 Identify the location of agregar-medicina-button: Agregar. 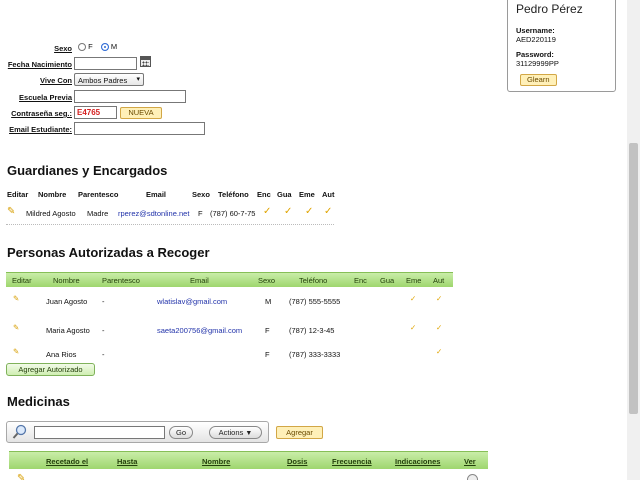
(299, 432).